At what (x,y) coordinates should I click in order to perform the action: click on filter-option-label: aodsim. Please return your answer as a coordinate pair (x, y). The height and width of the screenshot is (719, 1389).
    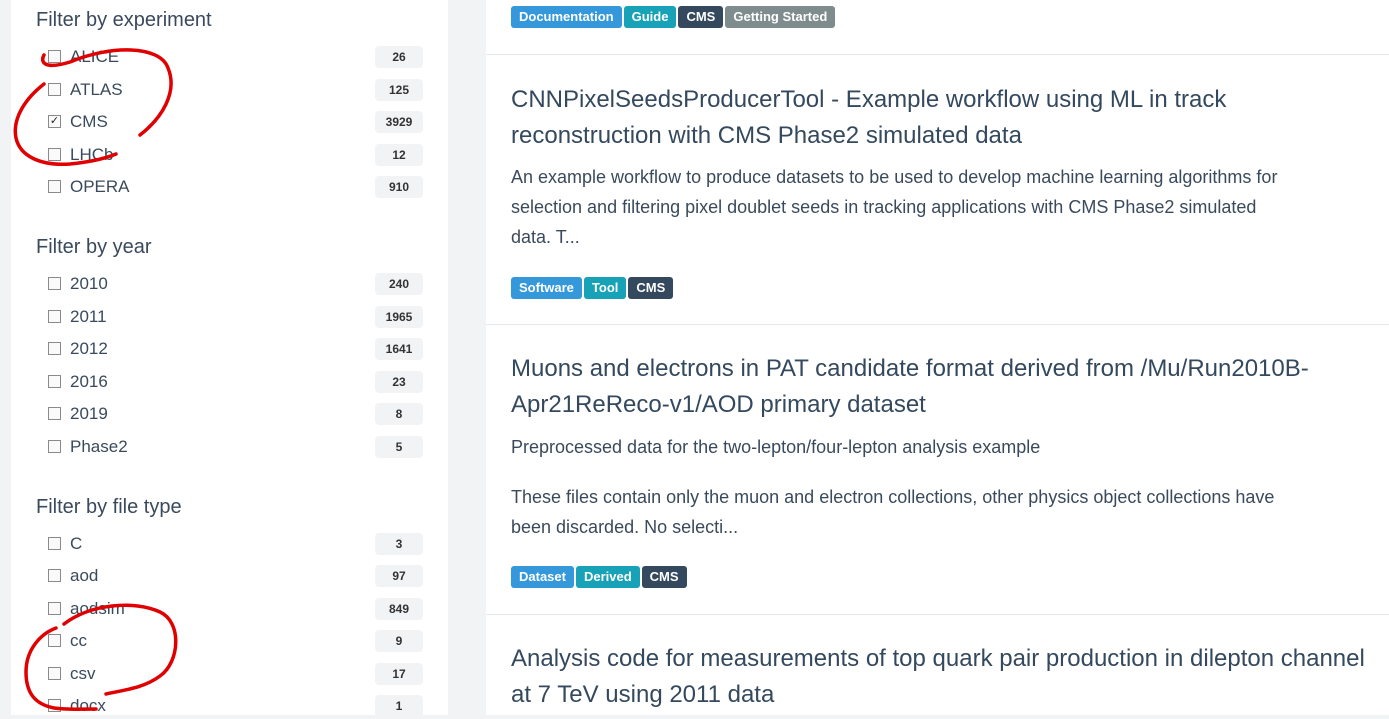
    Looking at the image, I should click on (97, 608).